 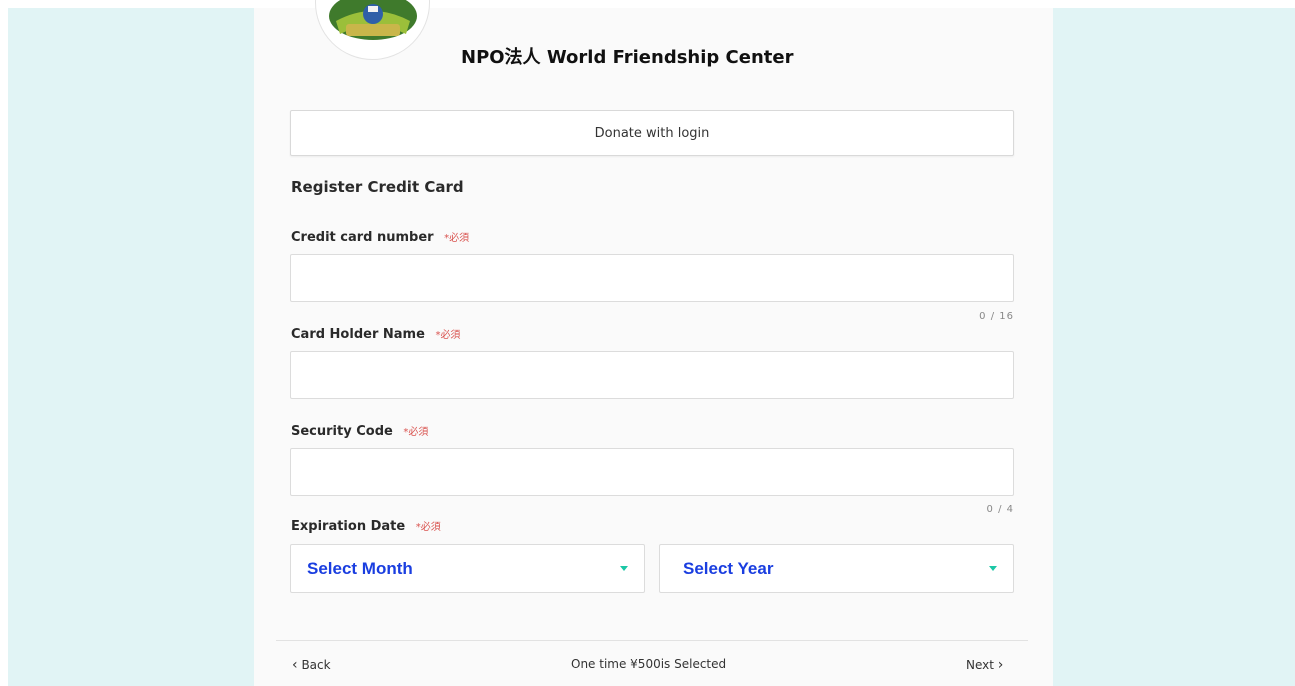 I want to click on next-label: Next, so click(x=980, y=665).